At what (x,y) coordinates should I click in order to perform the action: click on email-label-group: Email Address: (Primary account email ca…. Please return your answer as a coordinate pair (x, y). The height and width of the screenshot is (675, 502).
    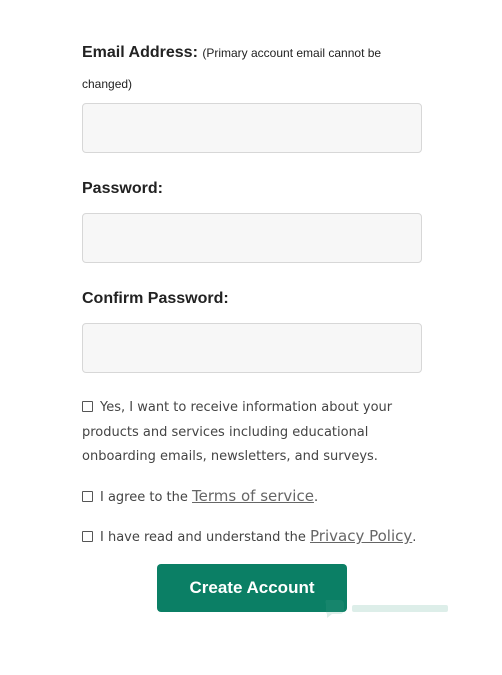
    Looking at the image, I should click on (252, 68).